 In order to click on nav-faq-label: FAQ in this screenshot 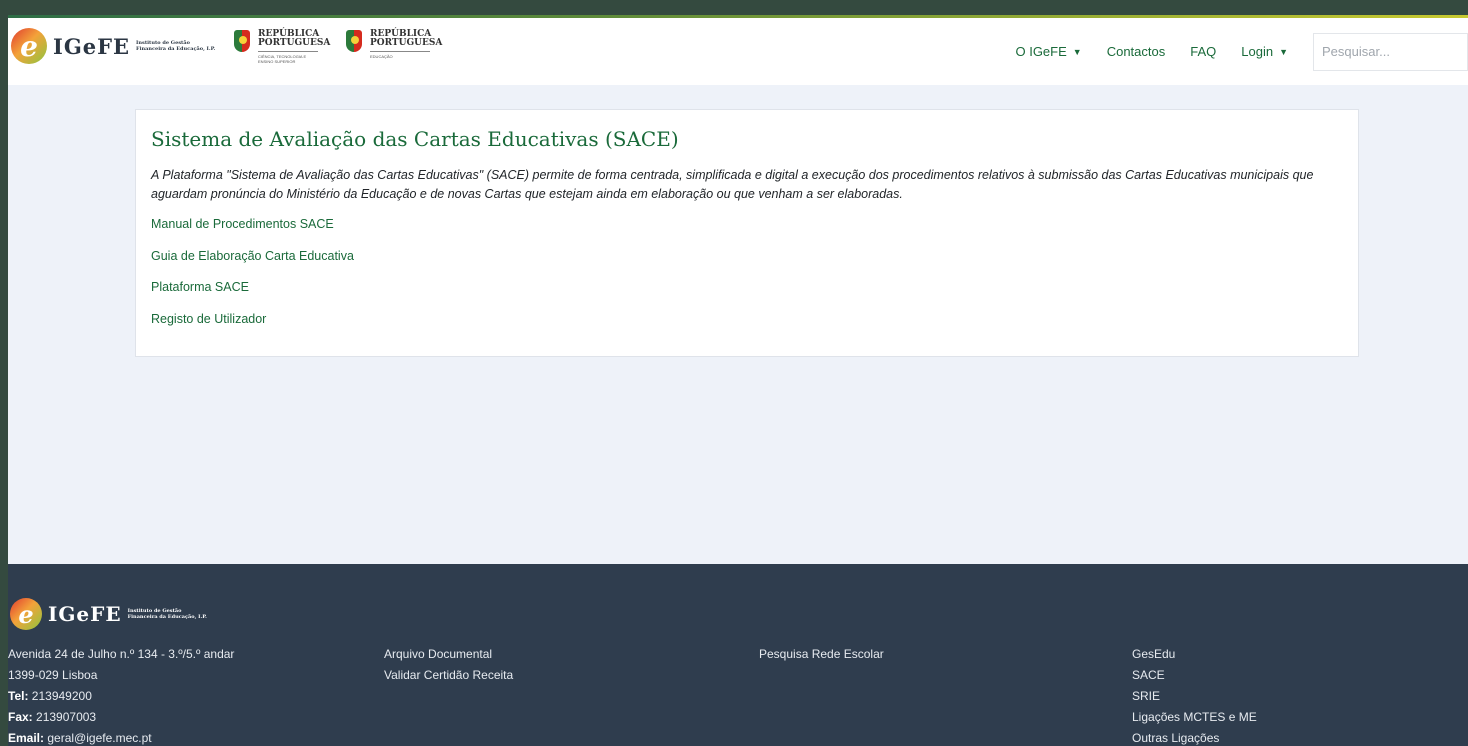, I will do `click(1203, 51)`.